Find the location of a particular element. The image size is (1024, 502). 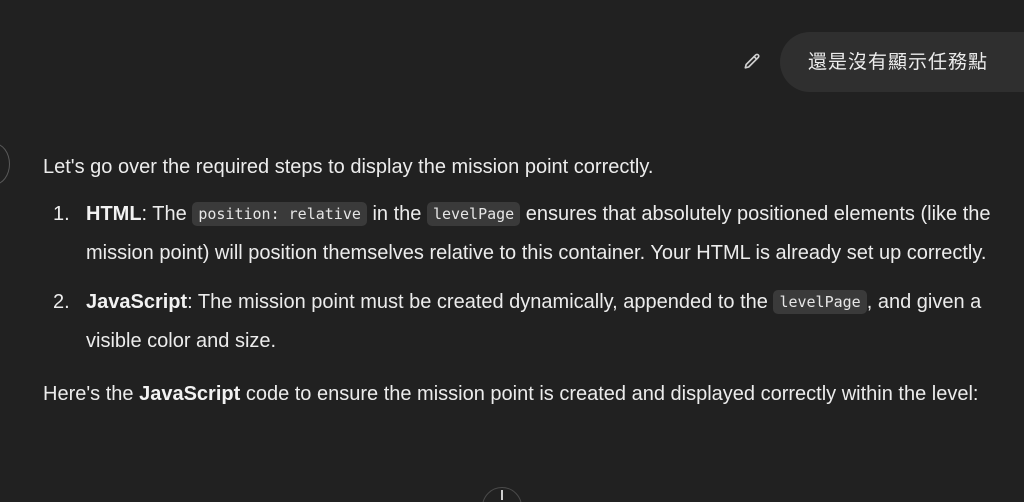

scroll-to-bottom-button is located at coordinates (502, 494).